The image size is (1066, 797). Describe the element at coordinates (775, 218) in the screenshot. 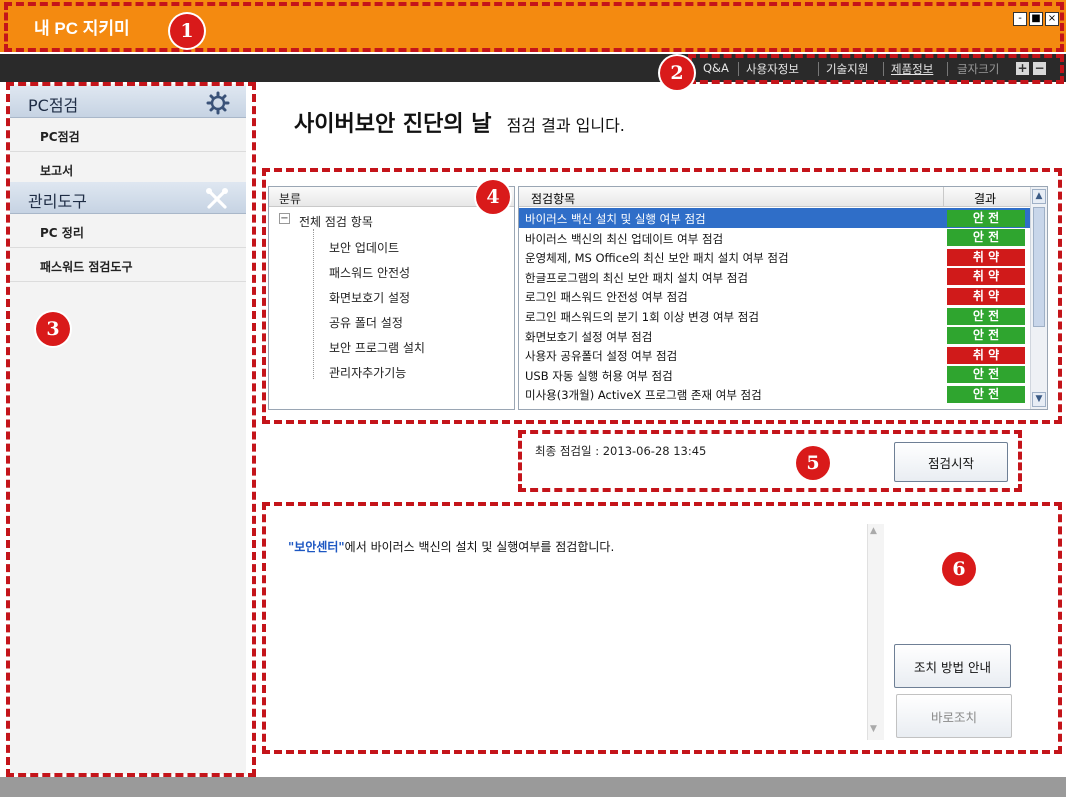

I see `table-row: 바이러스 백신 설치 및 실행 여부 점검 안 전` at that location.